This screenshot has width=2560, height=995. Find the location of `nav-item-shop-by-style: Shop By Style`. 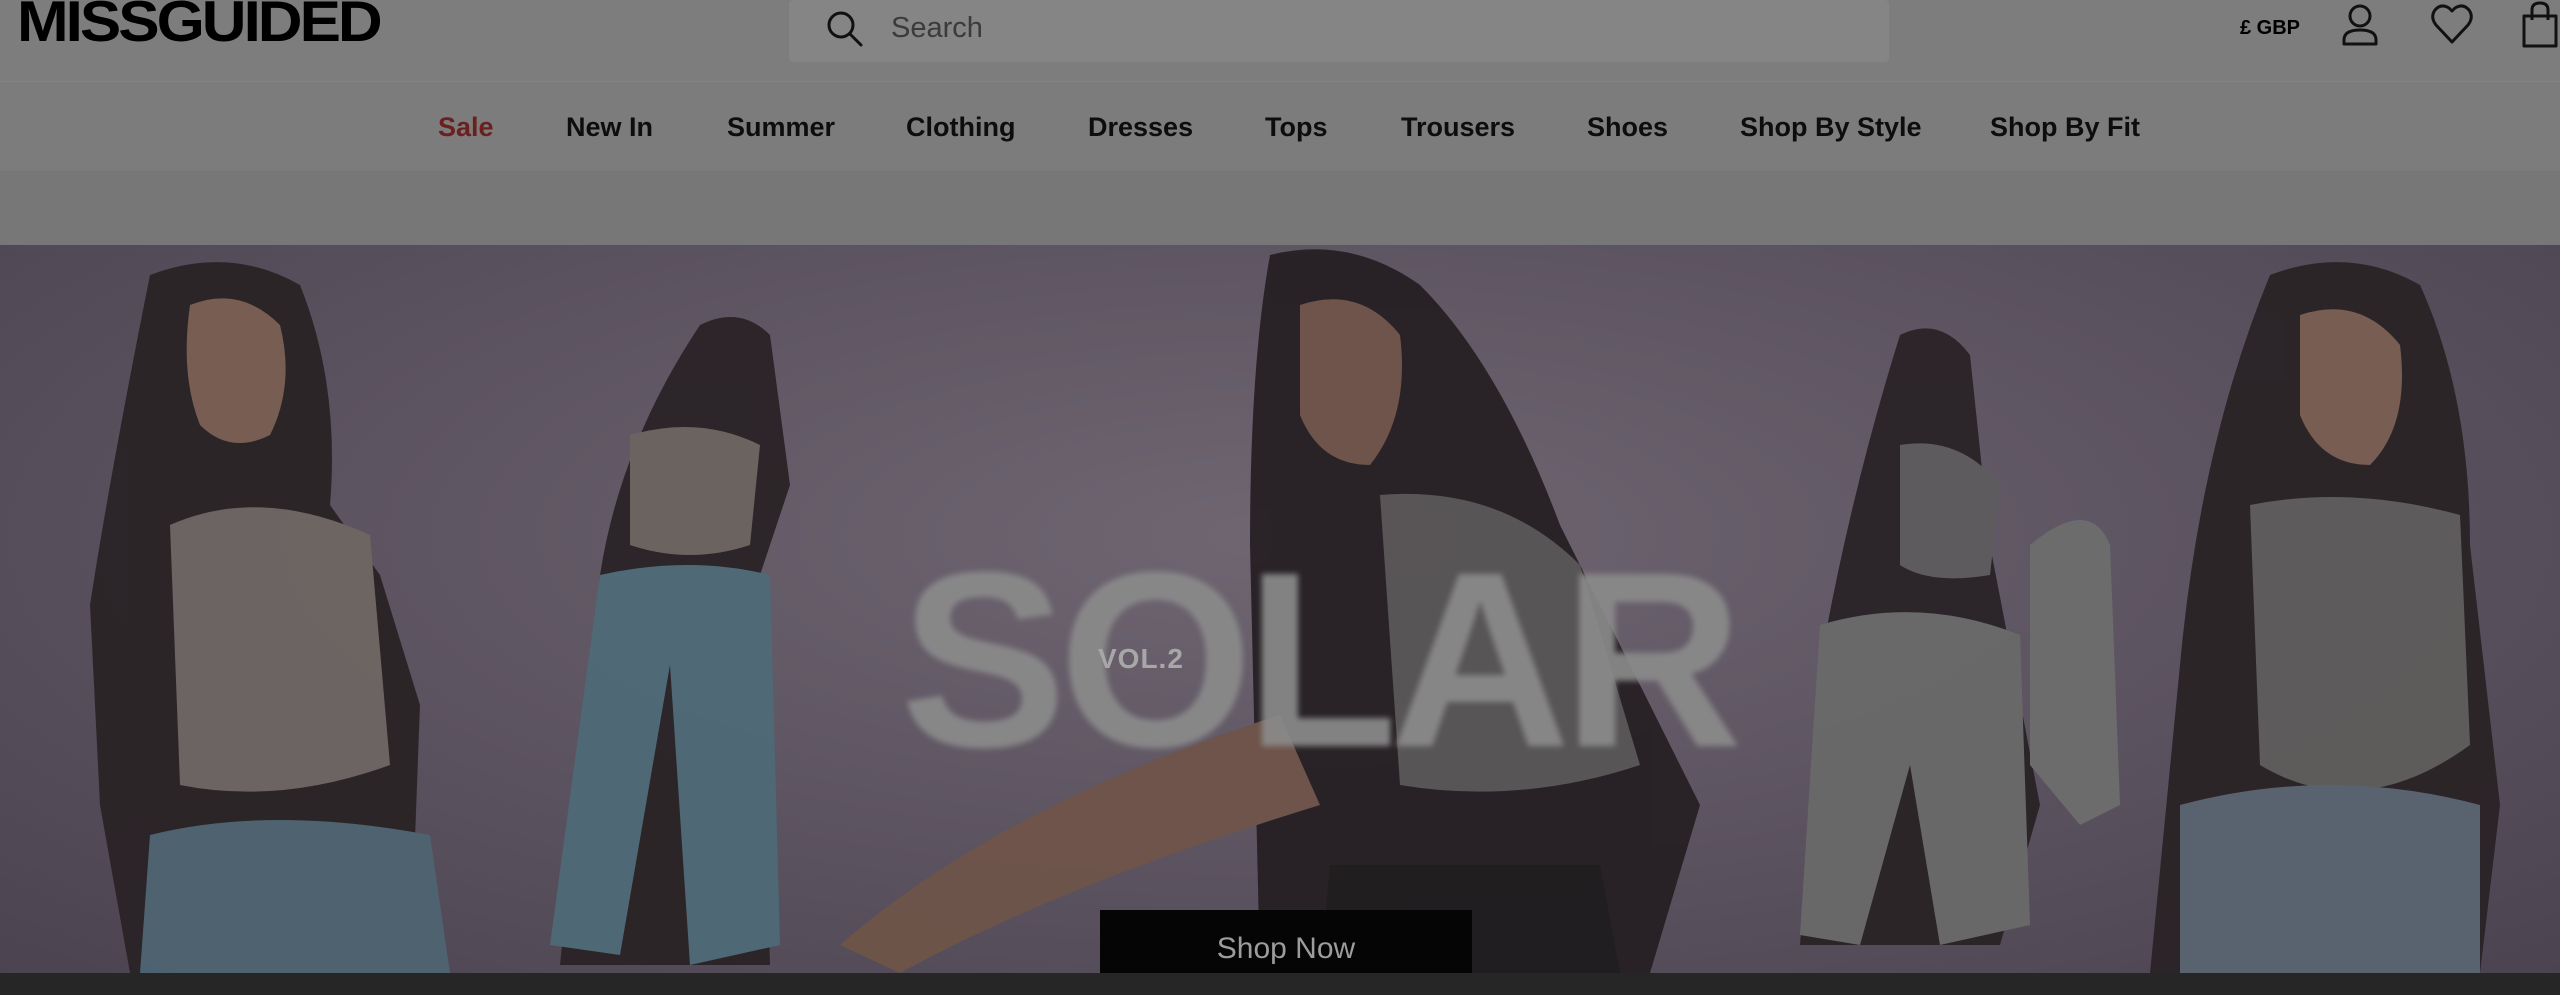

nav-item-shop-by-style: Shop By Style is located at coordinates (1831, 127).